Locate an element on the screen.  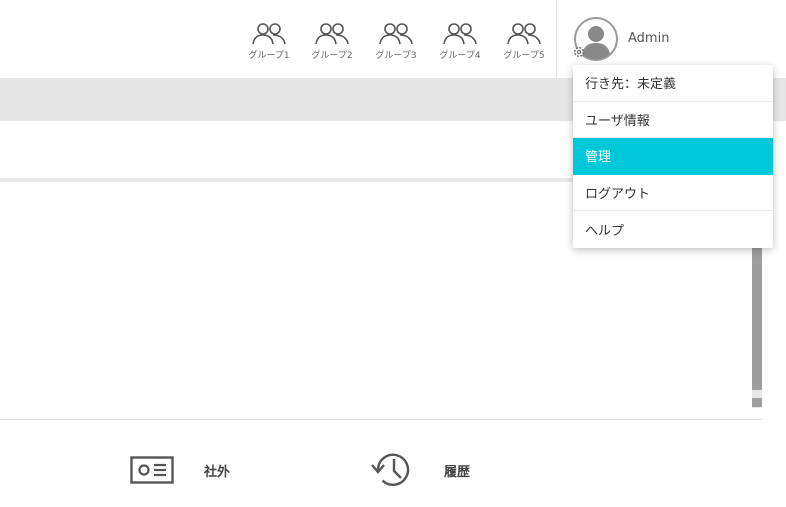
menu-item-admin: 管理 is located at coordinates (673, 156).